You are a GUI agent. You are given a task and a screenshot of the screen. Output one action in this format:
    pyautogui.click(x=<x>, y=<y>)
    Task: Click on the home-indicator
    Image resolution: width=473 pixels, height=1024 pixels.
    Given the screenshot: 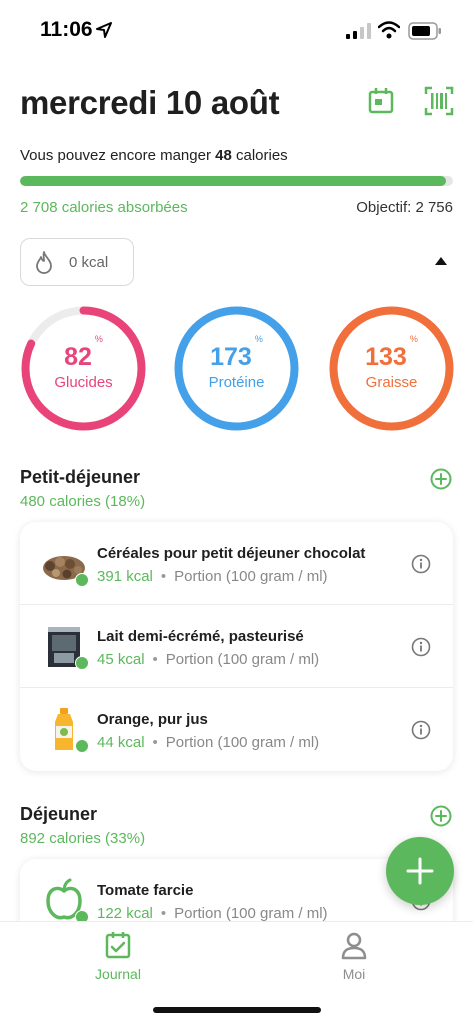 What is the action you would take?
    pyautogui.click(x=237, y=1010)
    